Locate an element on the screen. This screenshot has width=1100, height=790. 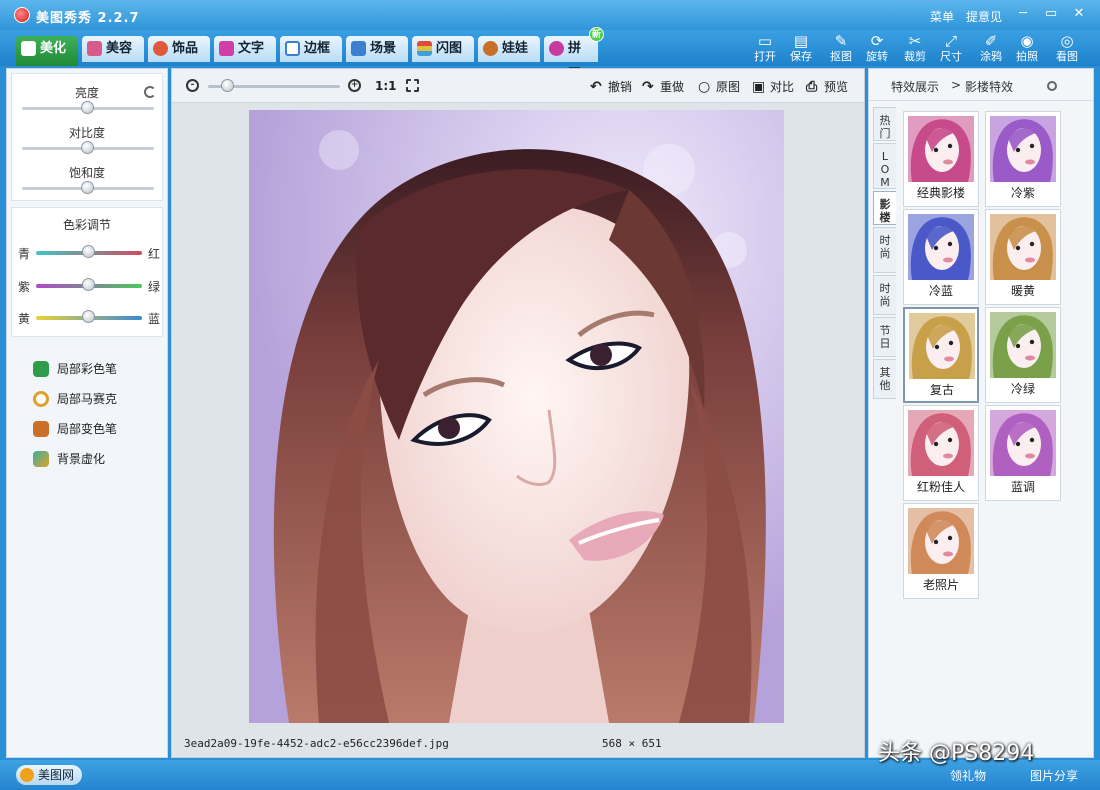
cutout-button: ✎ 抠图 is located at coordinates (841, 49).